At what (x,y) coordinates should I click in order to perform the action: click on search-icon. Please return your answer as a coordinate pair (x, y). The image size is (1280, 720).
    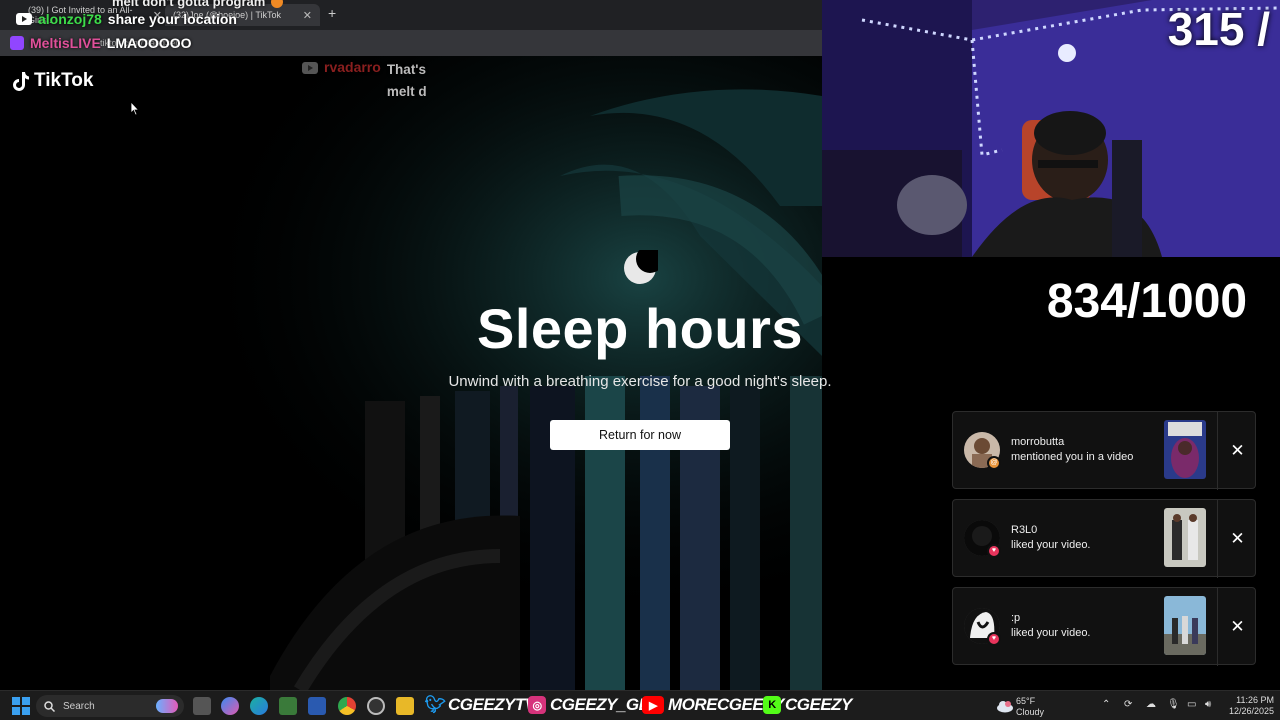
    Looking at the image, I should click on (49, 706).